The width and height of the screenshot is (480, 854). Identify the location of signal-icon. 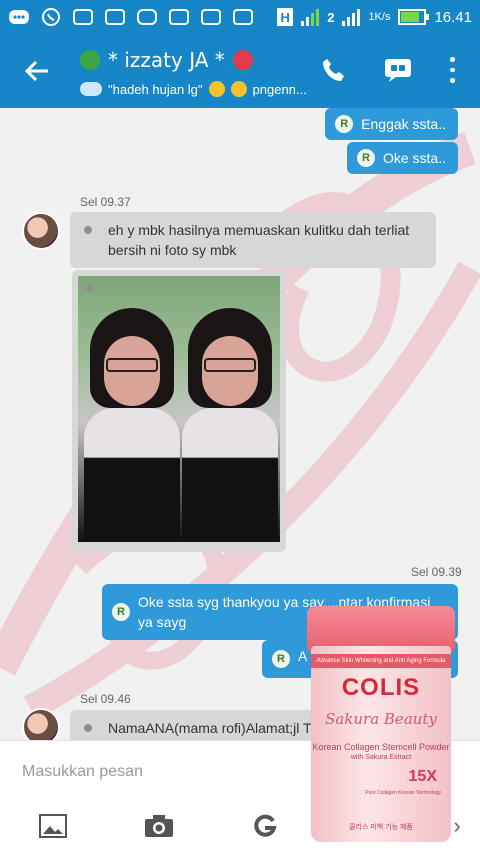
(310, 17).